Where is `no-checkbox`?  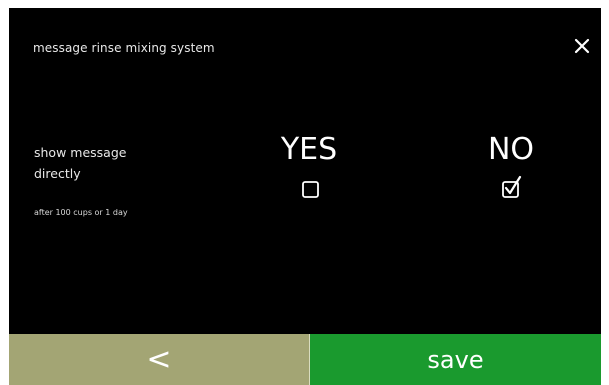 no-checkbox is located at coordinates (513, 187).